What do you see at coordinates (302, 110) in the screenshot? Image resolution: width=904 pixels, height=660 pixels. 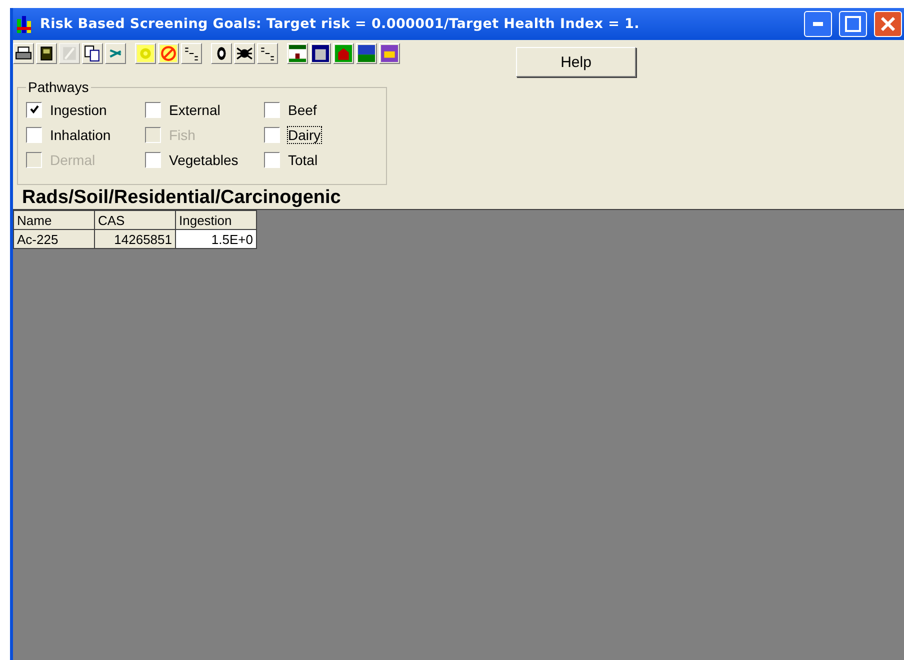 I see `checkbox-label: Beef` at bounding box center [302, 110].